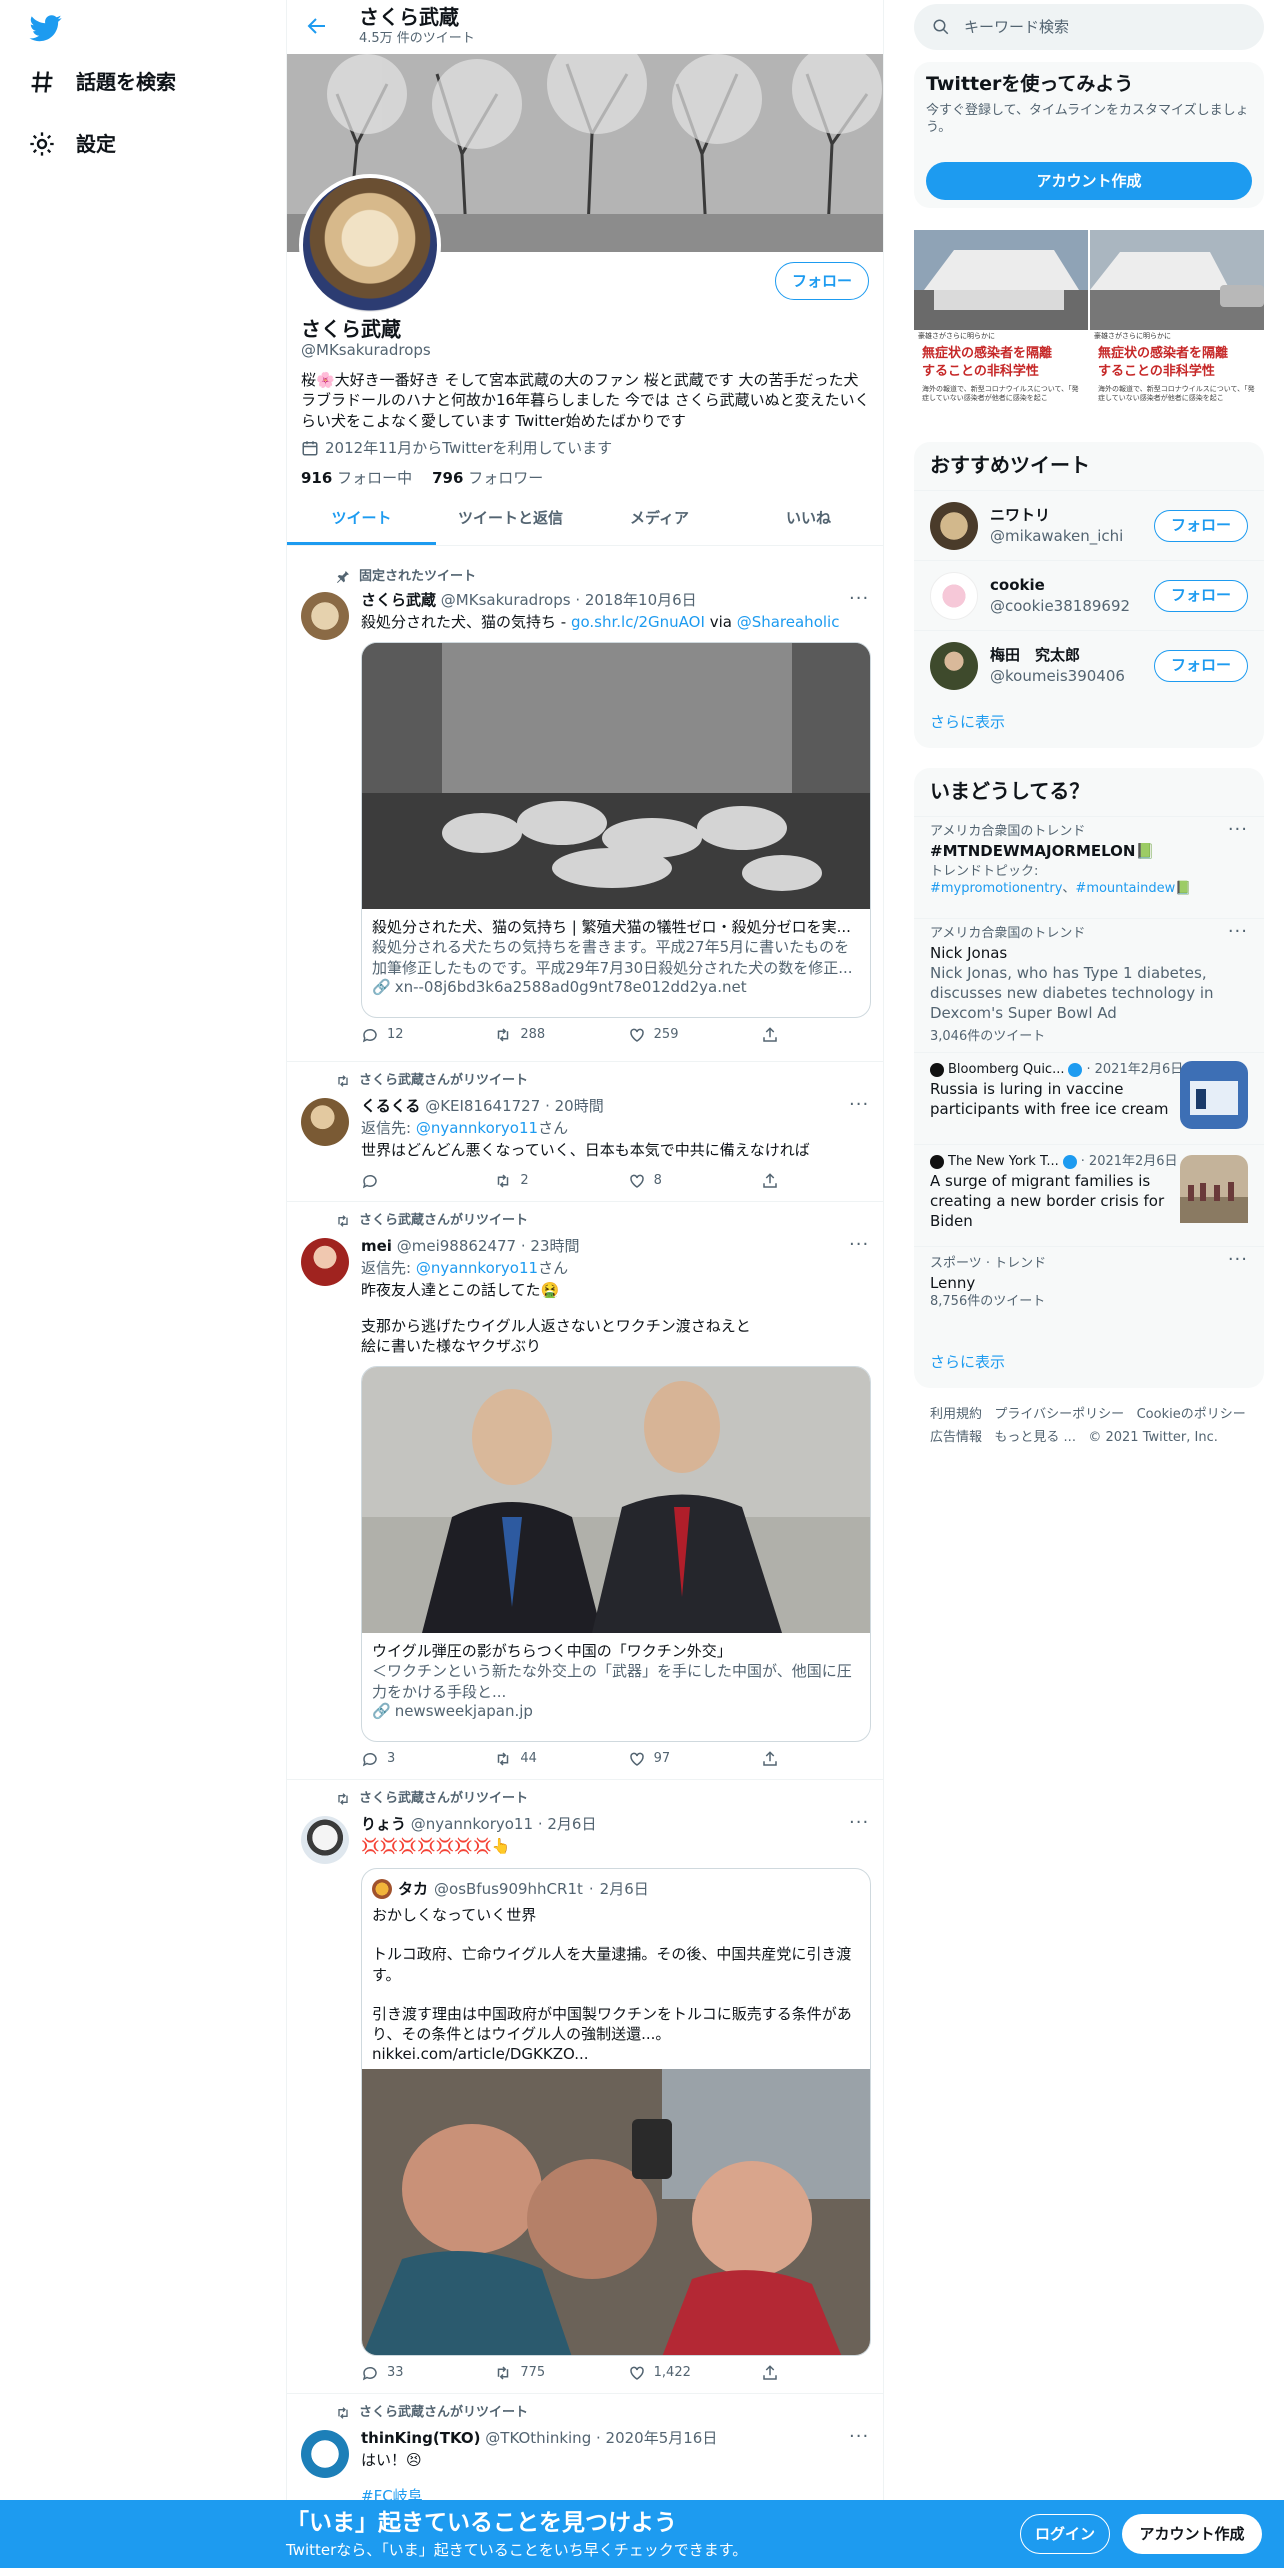  What do you see at coordinates (571, 1824) in the screenshot?
I see `tweet-time: 2月6日` at bounding box center [571, 1824].